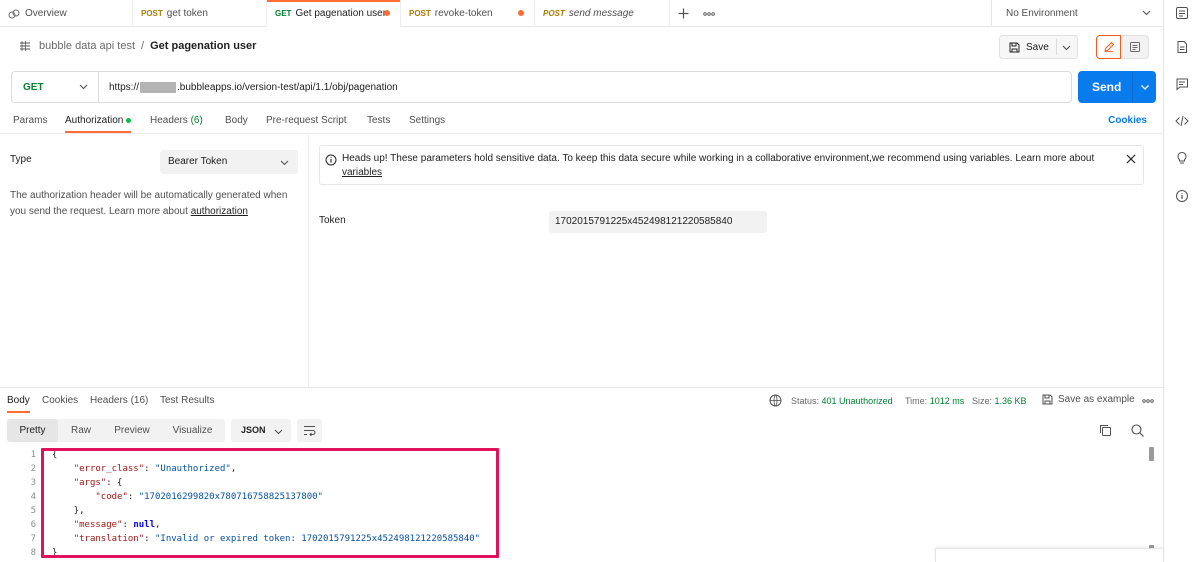  What do you see at coordinates (378, 120) in the screenshot?
I see `tab-tests: Tests` at bounding box center [378, 120].